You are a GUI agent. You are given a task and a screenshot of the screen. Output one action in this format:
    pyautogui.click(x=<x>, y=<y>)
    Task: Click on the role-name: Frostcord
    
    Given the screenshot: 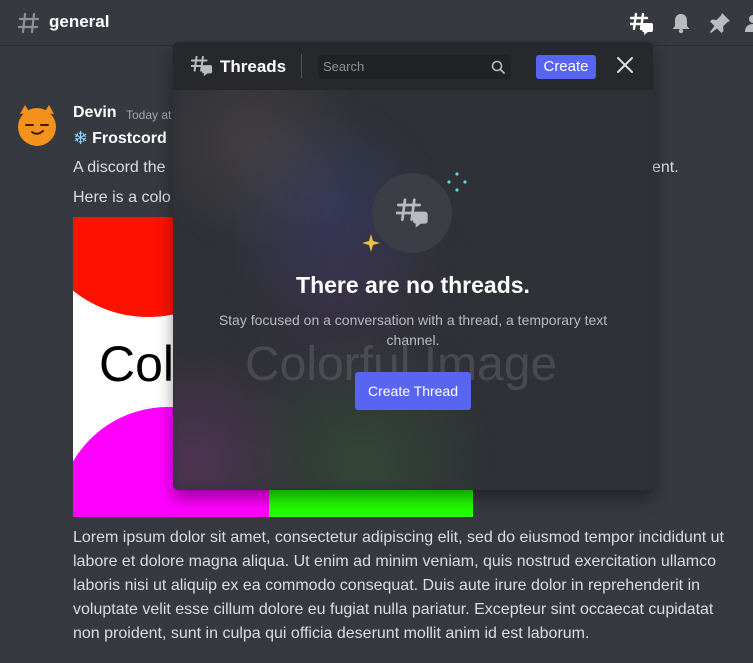 What is the action you would take?
    pyautogui.click(x=129, y=138)
    